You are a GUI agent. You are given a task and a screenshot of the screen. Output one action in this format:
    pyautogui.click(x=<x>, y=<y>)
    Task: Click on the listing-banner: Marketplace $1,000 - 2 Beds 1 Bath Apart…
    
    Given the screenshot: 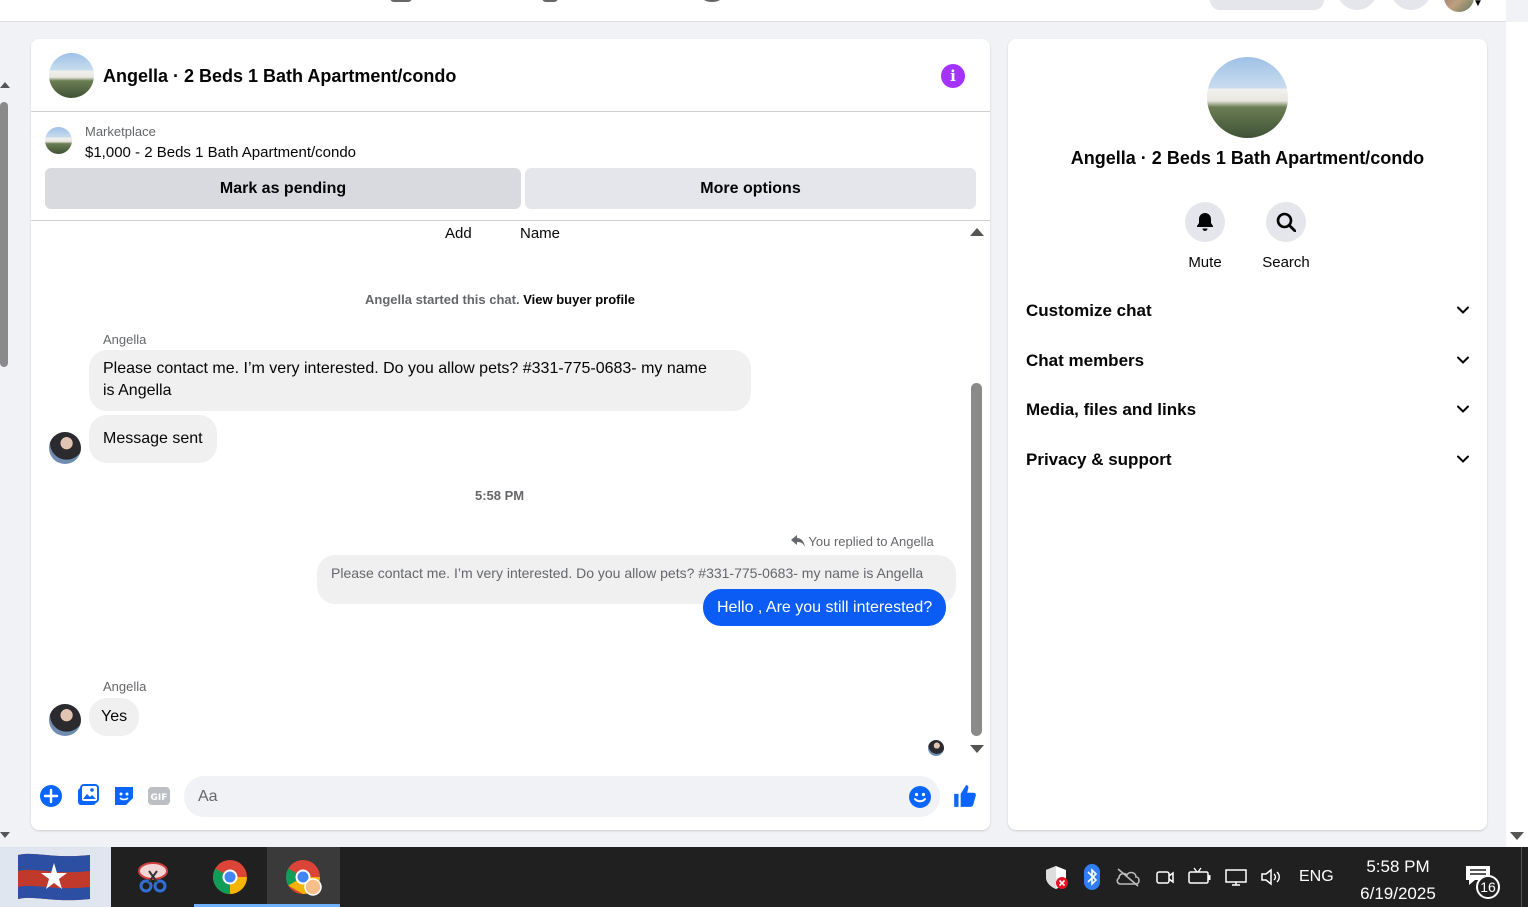 What is the action you would take?
    pyautogui.click(x=510, y=167)
    